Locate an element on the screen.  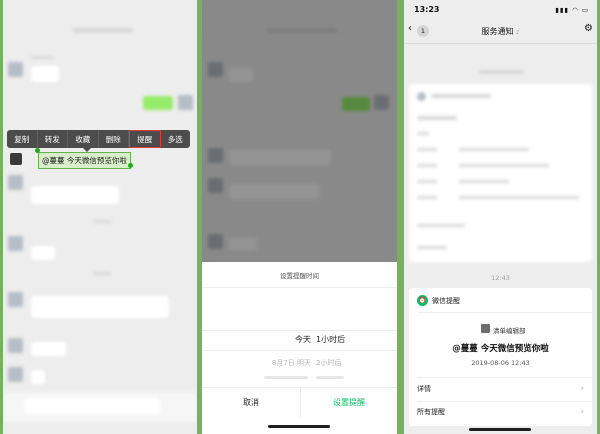
selected-message: @蔓蔓 今天微信预览你啦 is located at coordinates (84, 160).